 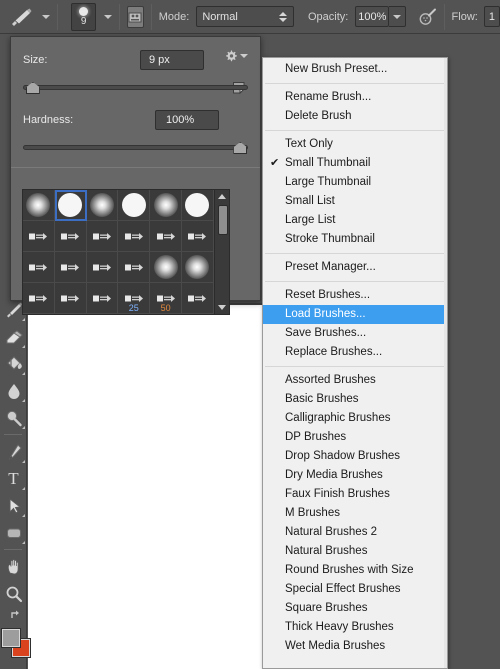 I want to click on sidebar-item-paint-bucket-tool, so click(x=13, y=363).